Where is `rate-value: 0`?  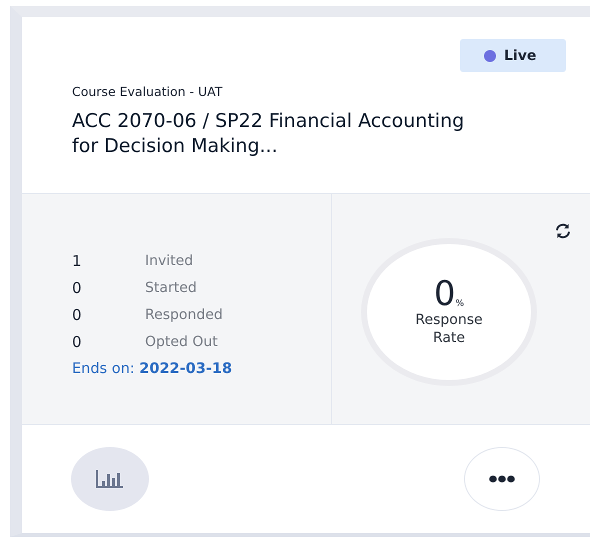 rate-value: 0 is located at coordinates (445, 294).